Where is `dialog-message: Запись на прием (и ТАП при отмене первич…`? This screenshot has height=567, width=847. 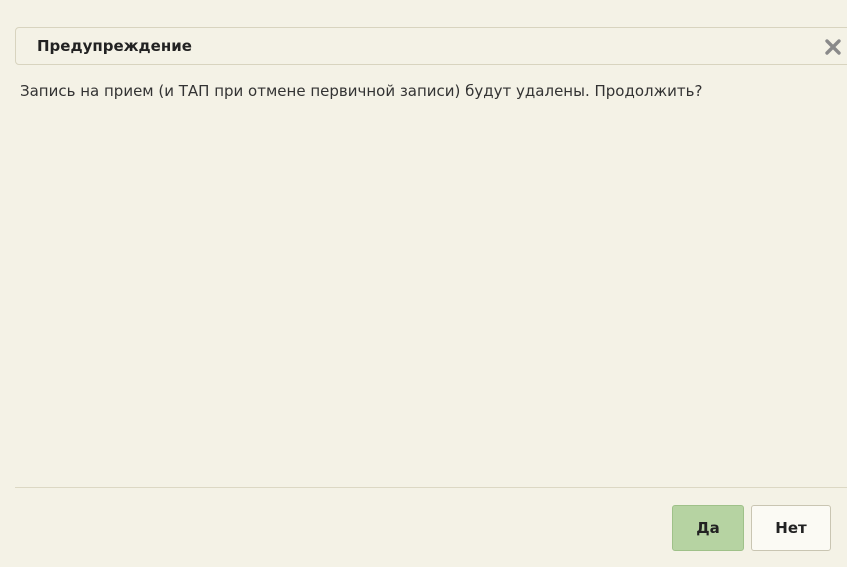
dialog-message: Запись на прием (и ТАП при отмене первич… is located at coordinates (361, 91).